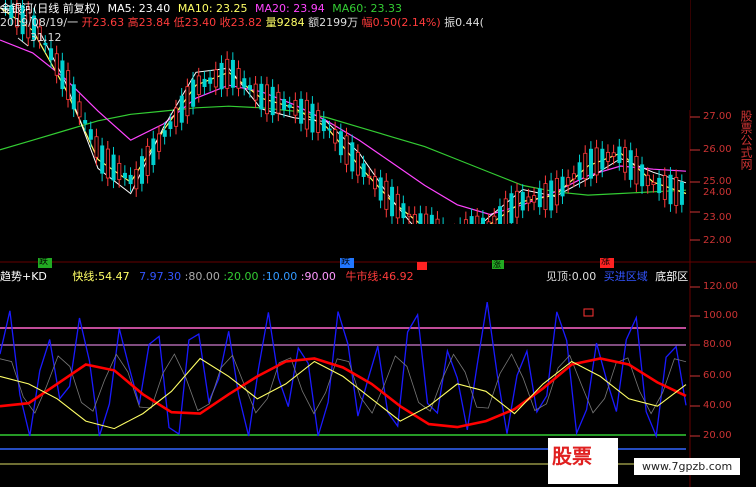 The width and height of the screenshot is (756, 487). I want to click on ind-y-tick-2: 100.00, so click(720, 315).